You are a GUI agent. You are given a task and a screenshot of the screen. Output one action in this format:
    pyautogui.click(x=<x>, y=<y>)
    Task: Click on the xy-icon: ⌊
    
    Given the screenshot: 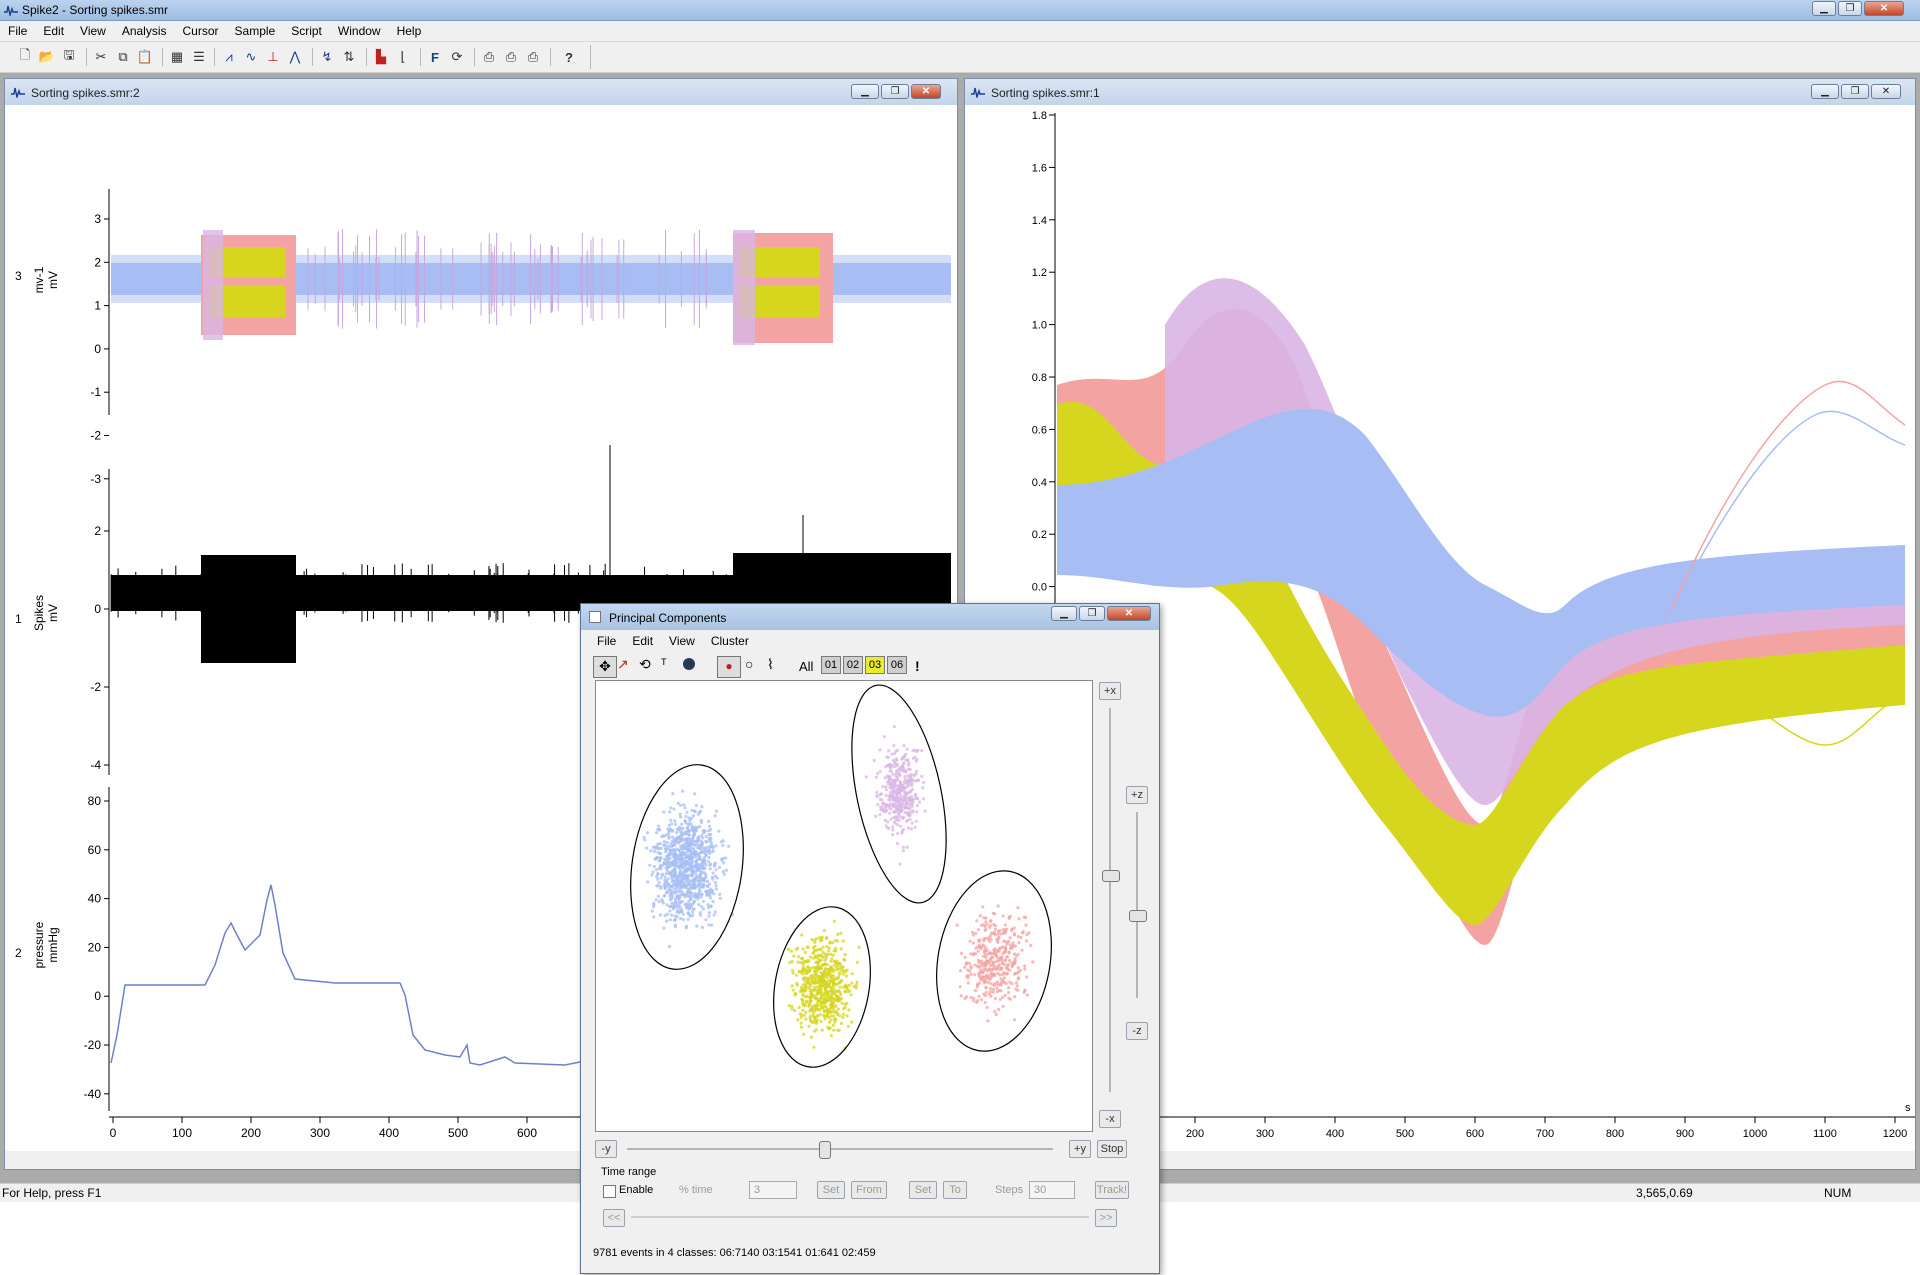 What is the action you would take?
    pyautogui.click(x=403, y=57)
    